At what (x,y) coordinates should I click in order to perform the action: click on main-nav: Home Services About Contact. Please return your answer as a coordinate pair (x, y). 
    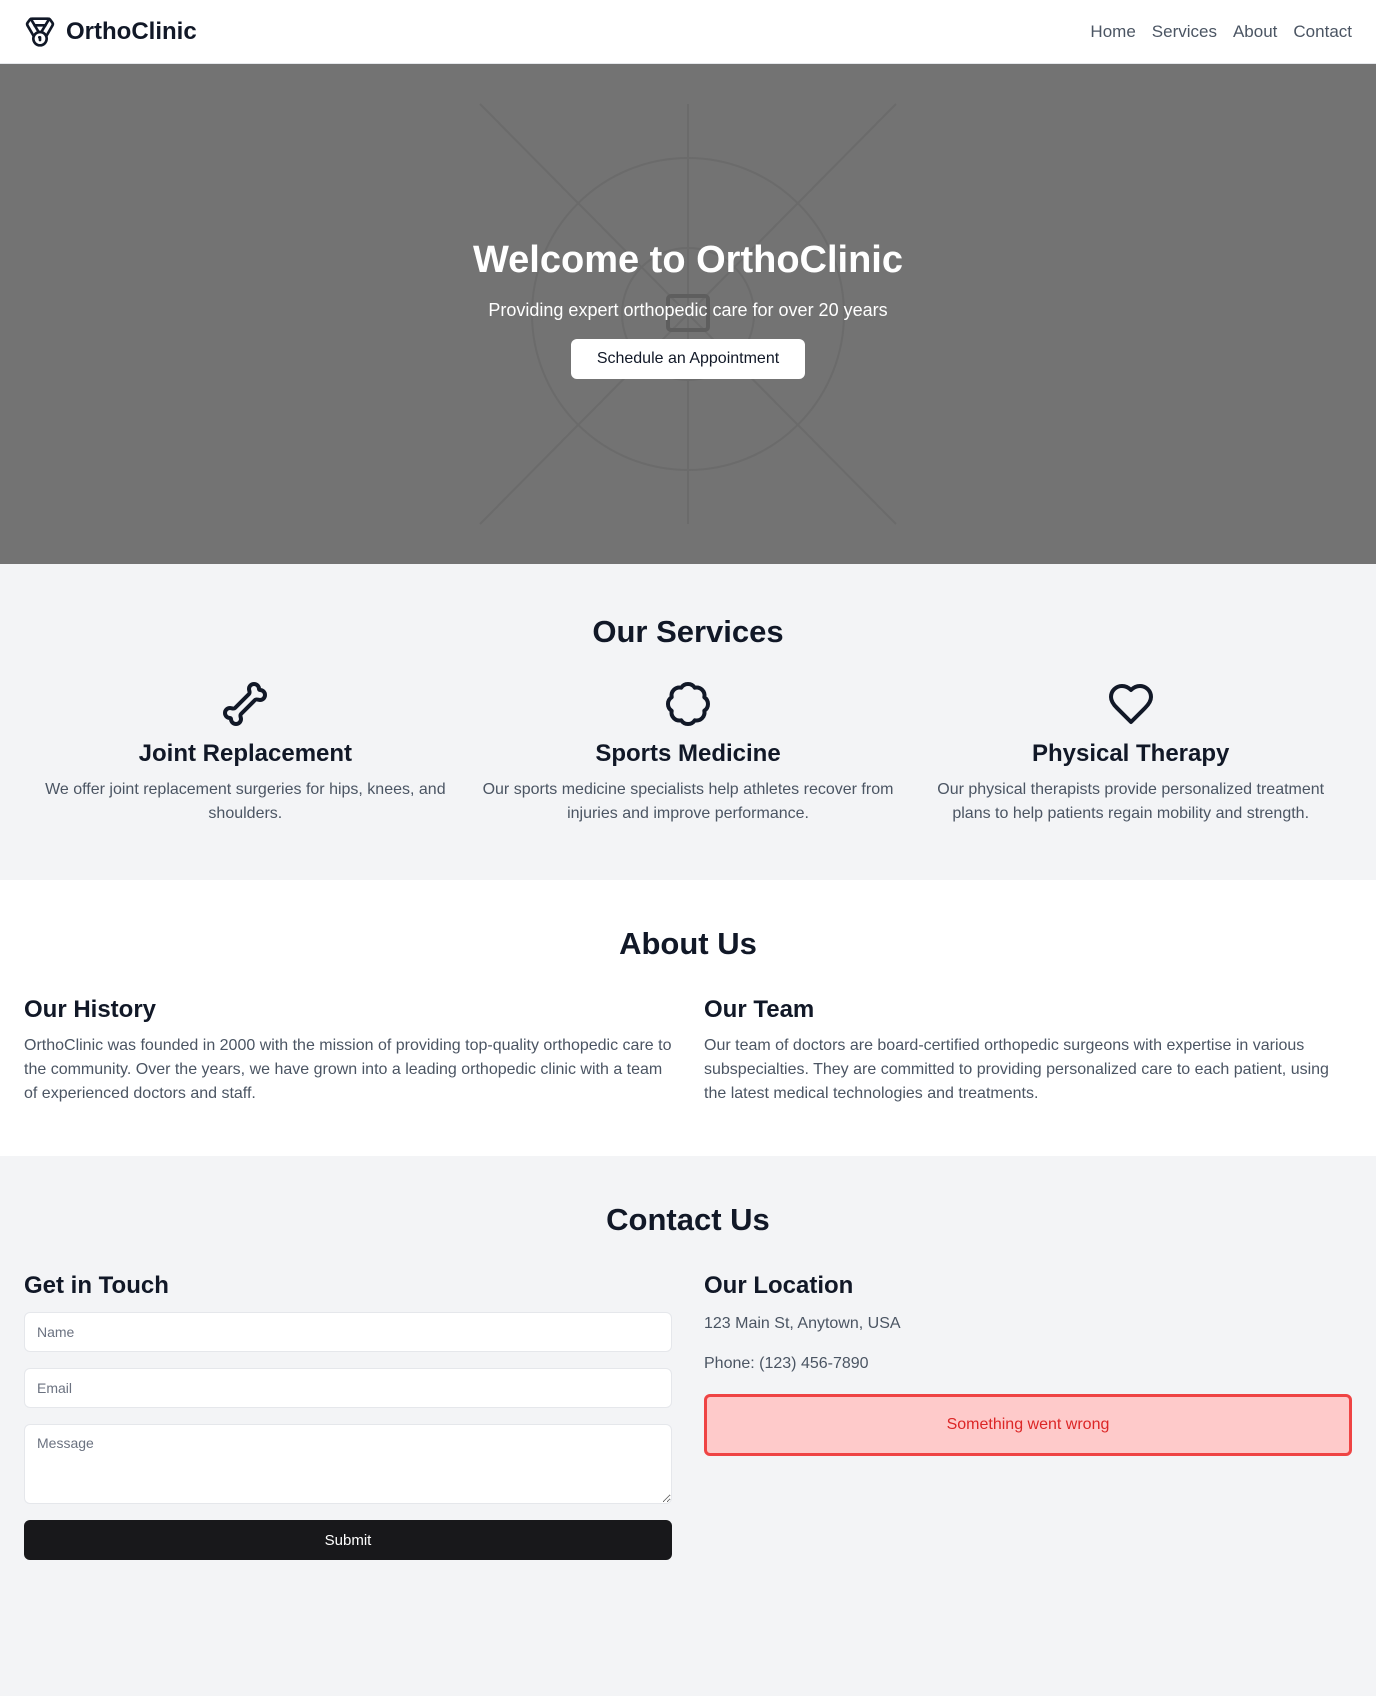
    Looking at the image, I should click on (1221, 32).